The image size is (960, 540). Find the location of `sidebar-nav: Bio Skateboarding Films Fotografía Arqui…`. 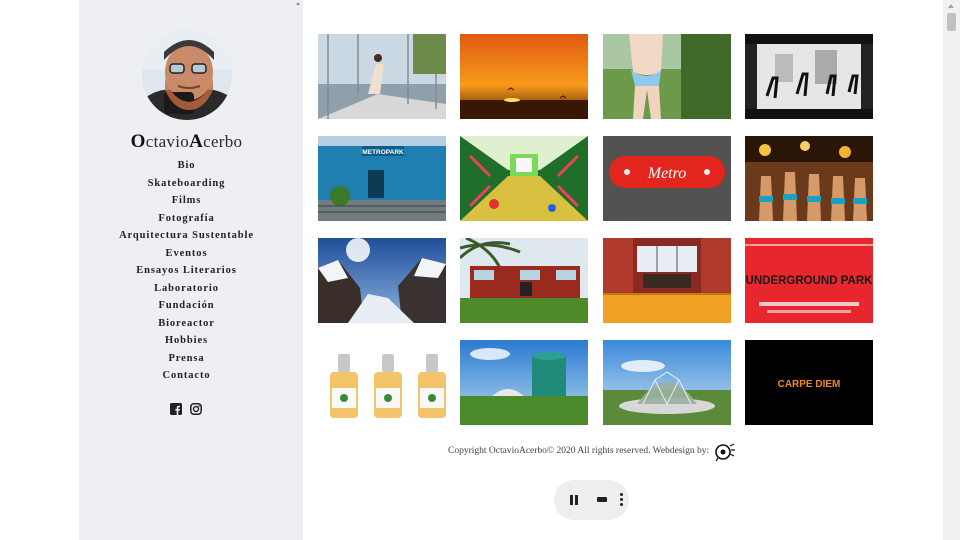

sidebar-nav: Bio Skateboarding Films Fotografía Arqui… is located at coordinates (186, 271).